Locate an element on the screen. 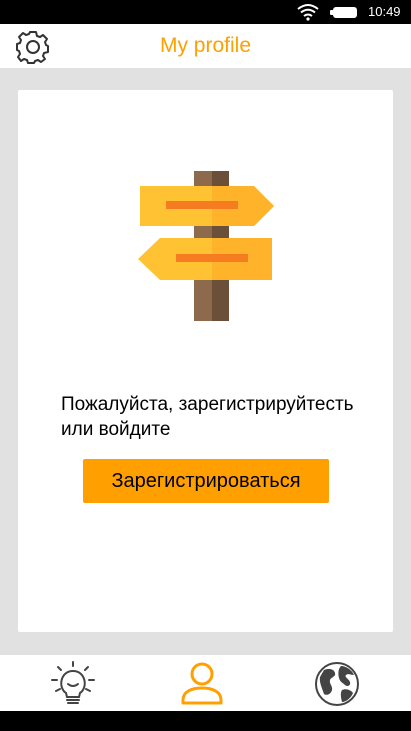 The image size is (411, 731). lightbulb-icon is located at coordinates (73, 682).